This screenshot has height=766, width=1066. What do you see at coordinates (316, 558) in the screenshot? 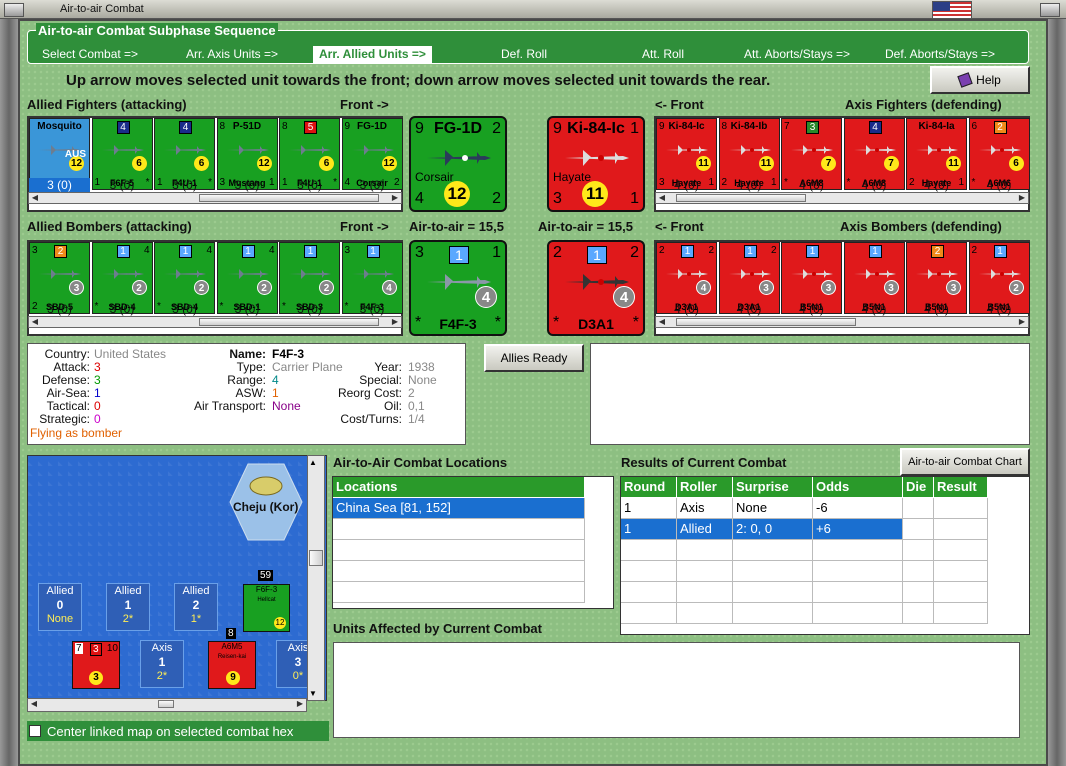
I see `map-vscroll-thumb` at bounding box center [316, 558].